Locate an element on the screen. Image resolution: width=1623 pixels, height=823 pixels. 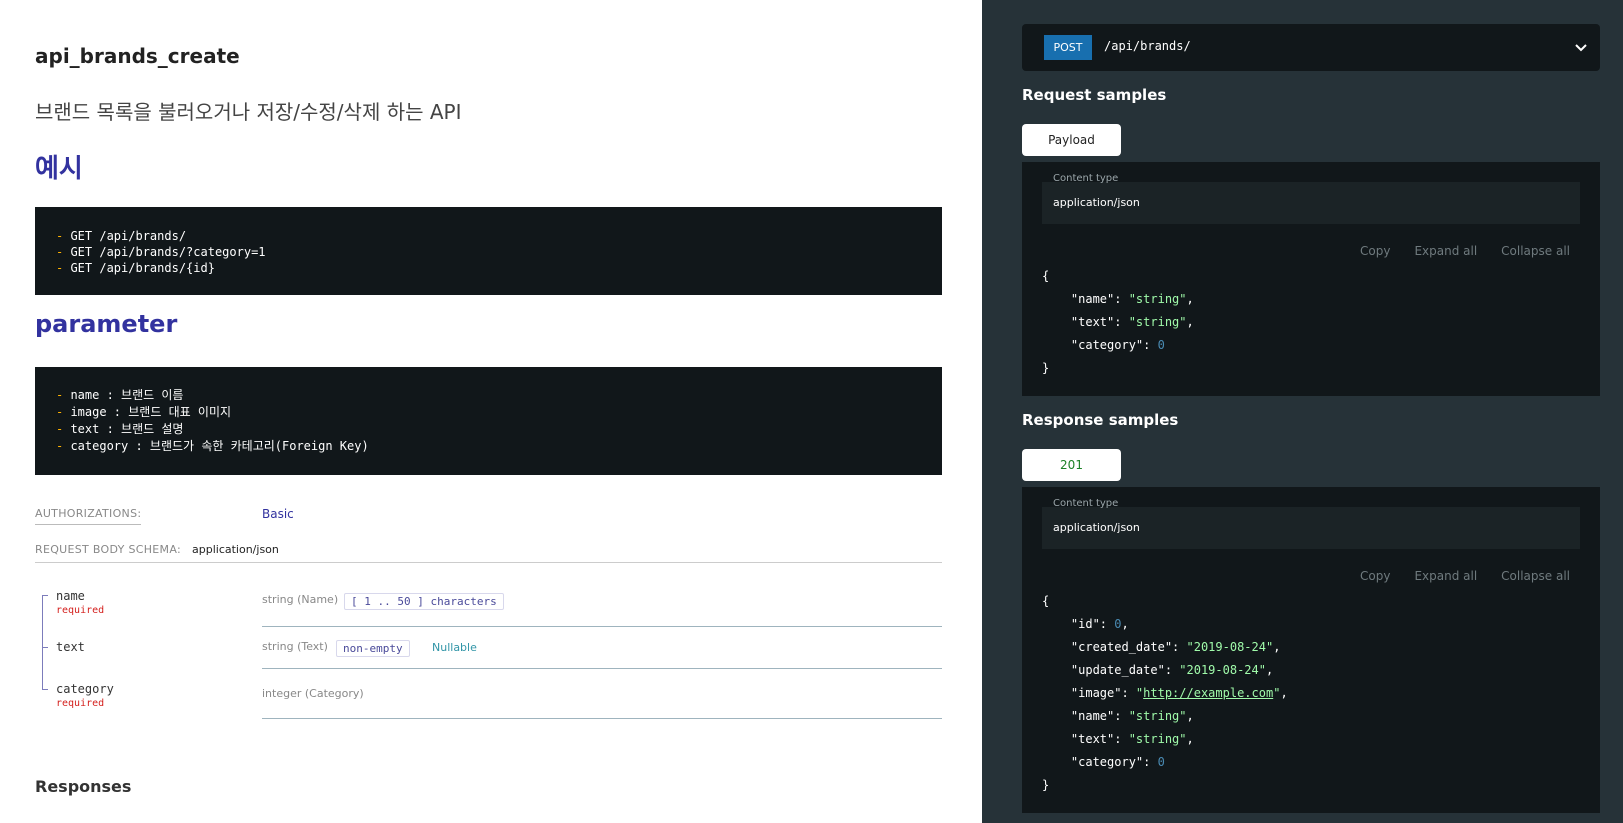
code-line: - category : 브랜드가 속한 카테고리(Foreign Key) is located at coordinates (212, 446).